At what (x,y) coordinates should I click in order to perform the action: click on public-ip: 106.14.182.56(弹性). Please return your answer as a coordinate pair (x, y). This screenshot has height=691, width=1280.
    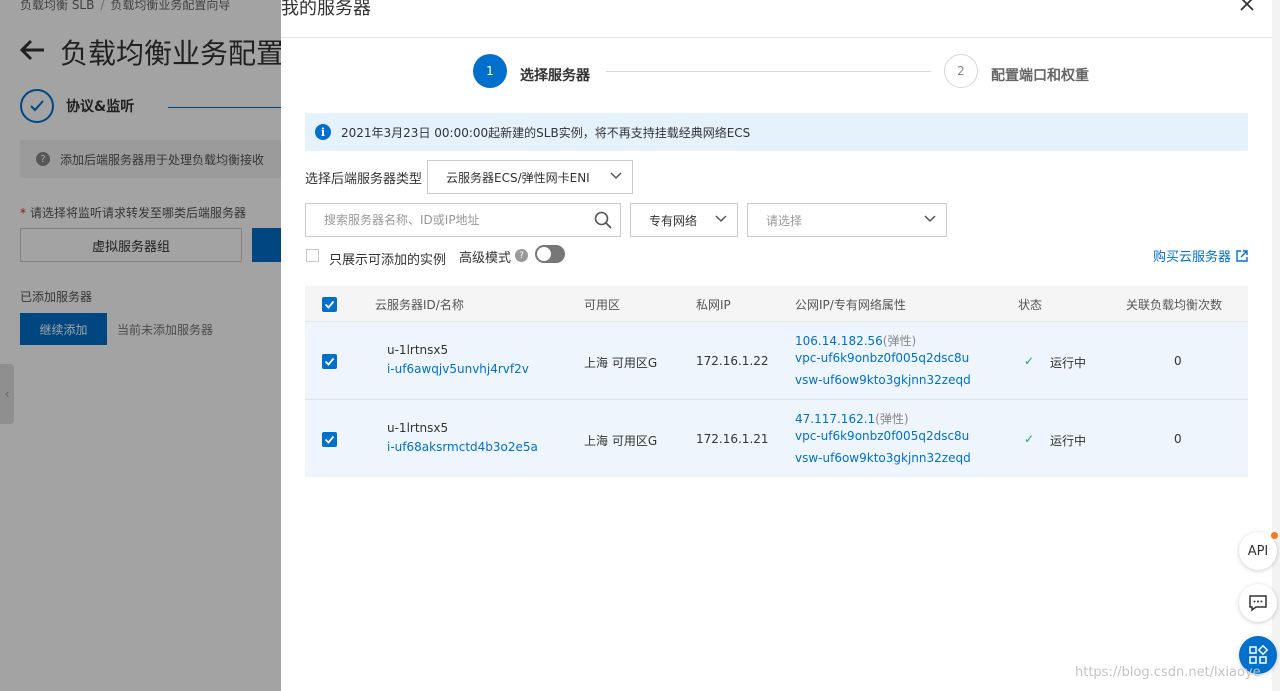
    Looking at the image, I should click on (855, 340).